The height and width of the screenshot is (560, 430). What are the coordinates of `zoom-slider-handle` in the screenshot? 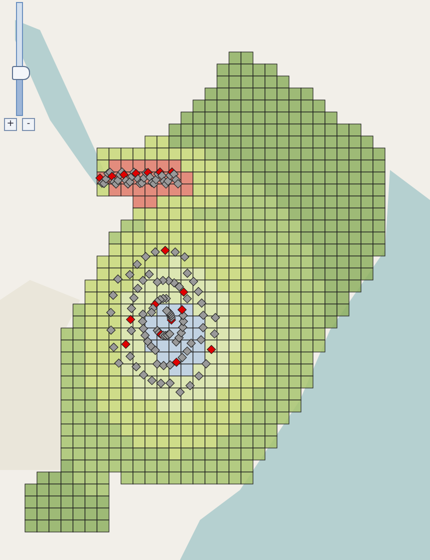 It's located at (21, 73).